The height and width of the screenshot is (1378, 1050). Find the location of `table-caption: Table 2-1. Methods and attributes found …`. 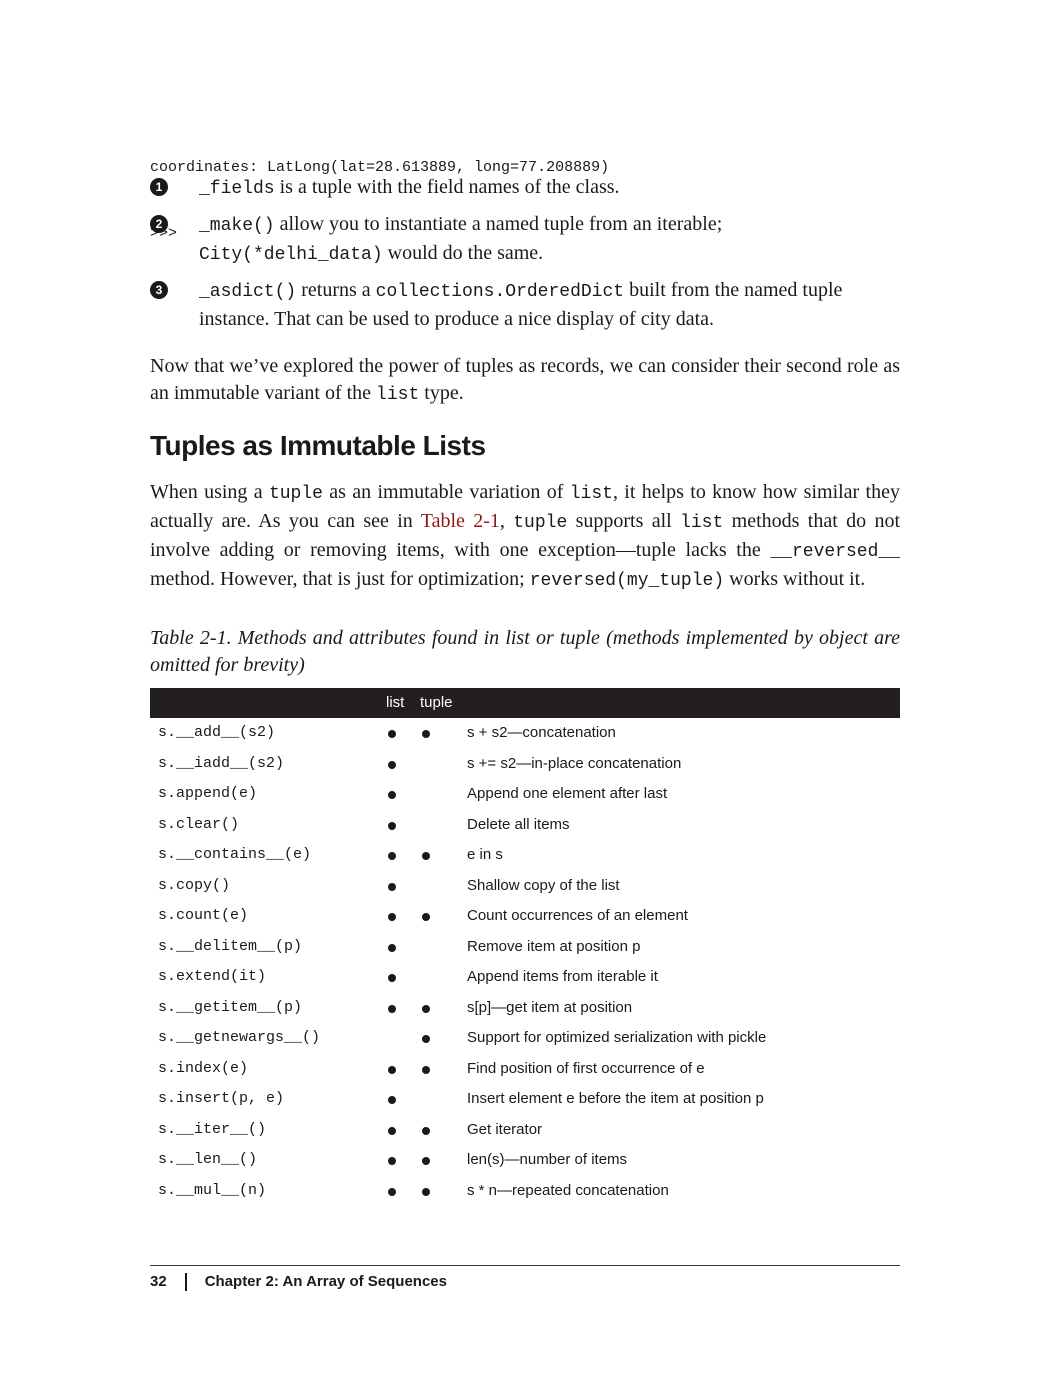

table-caption: Table 2-1. Methods and attributes found … is located at coordinates (525, 651).